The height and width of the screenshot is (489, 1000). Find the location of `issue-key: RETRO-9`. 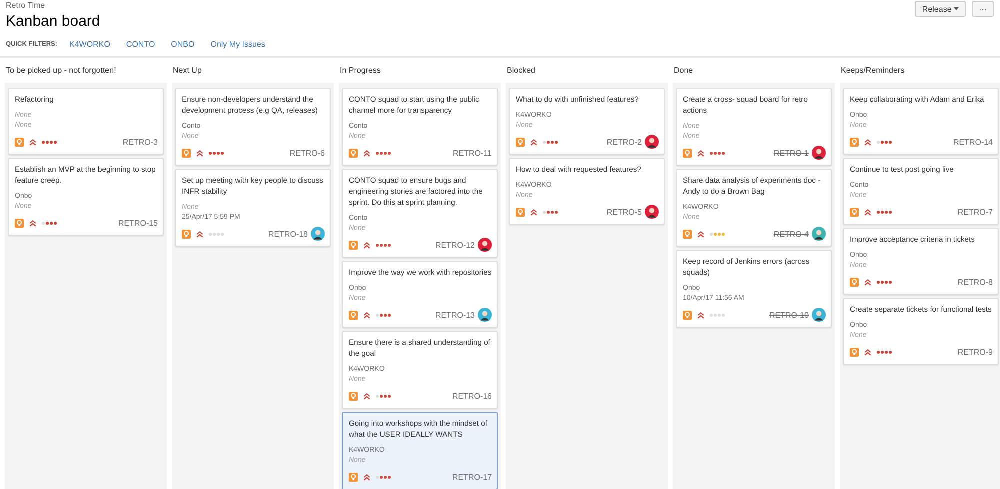

issue-key: RETRO-9 is located at coordinates (975, 352).